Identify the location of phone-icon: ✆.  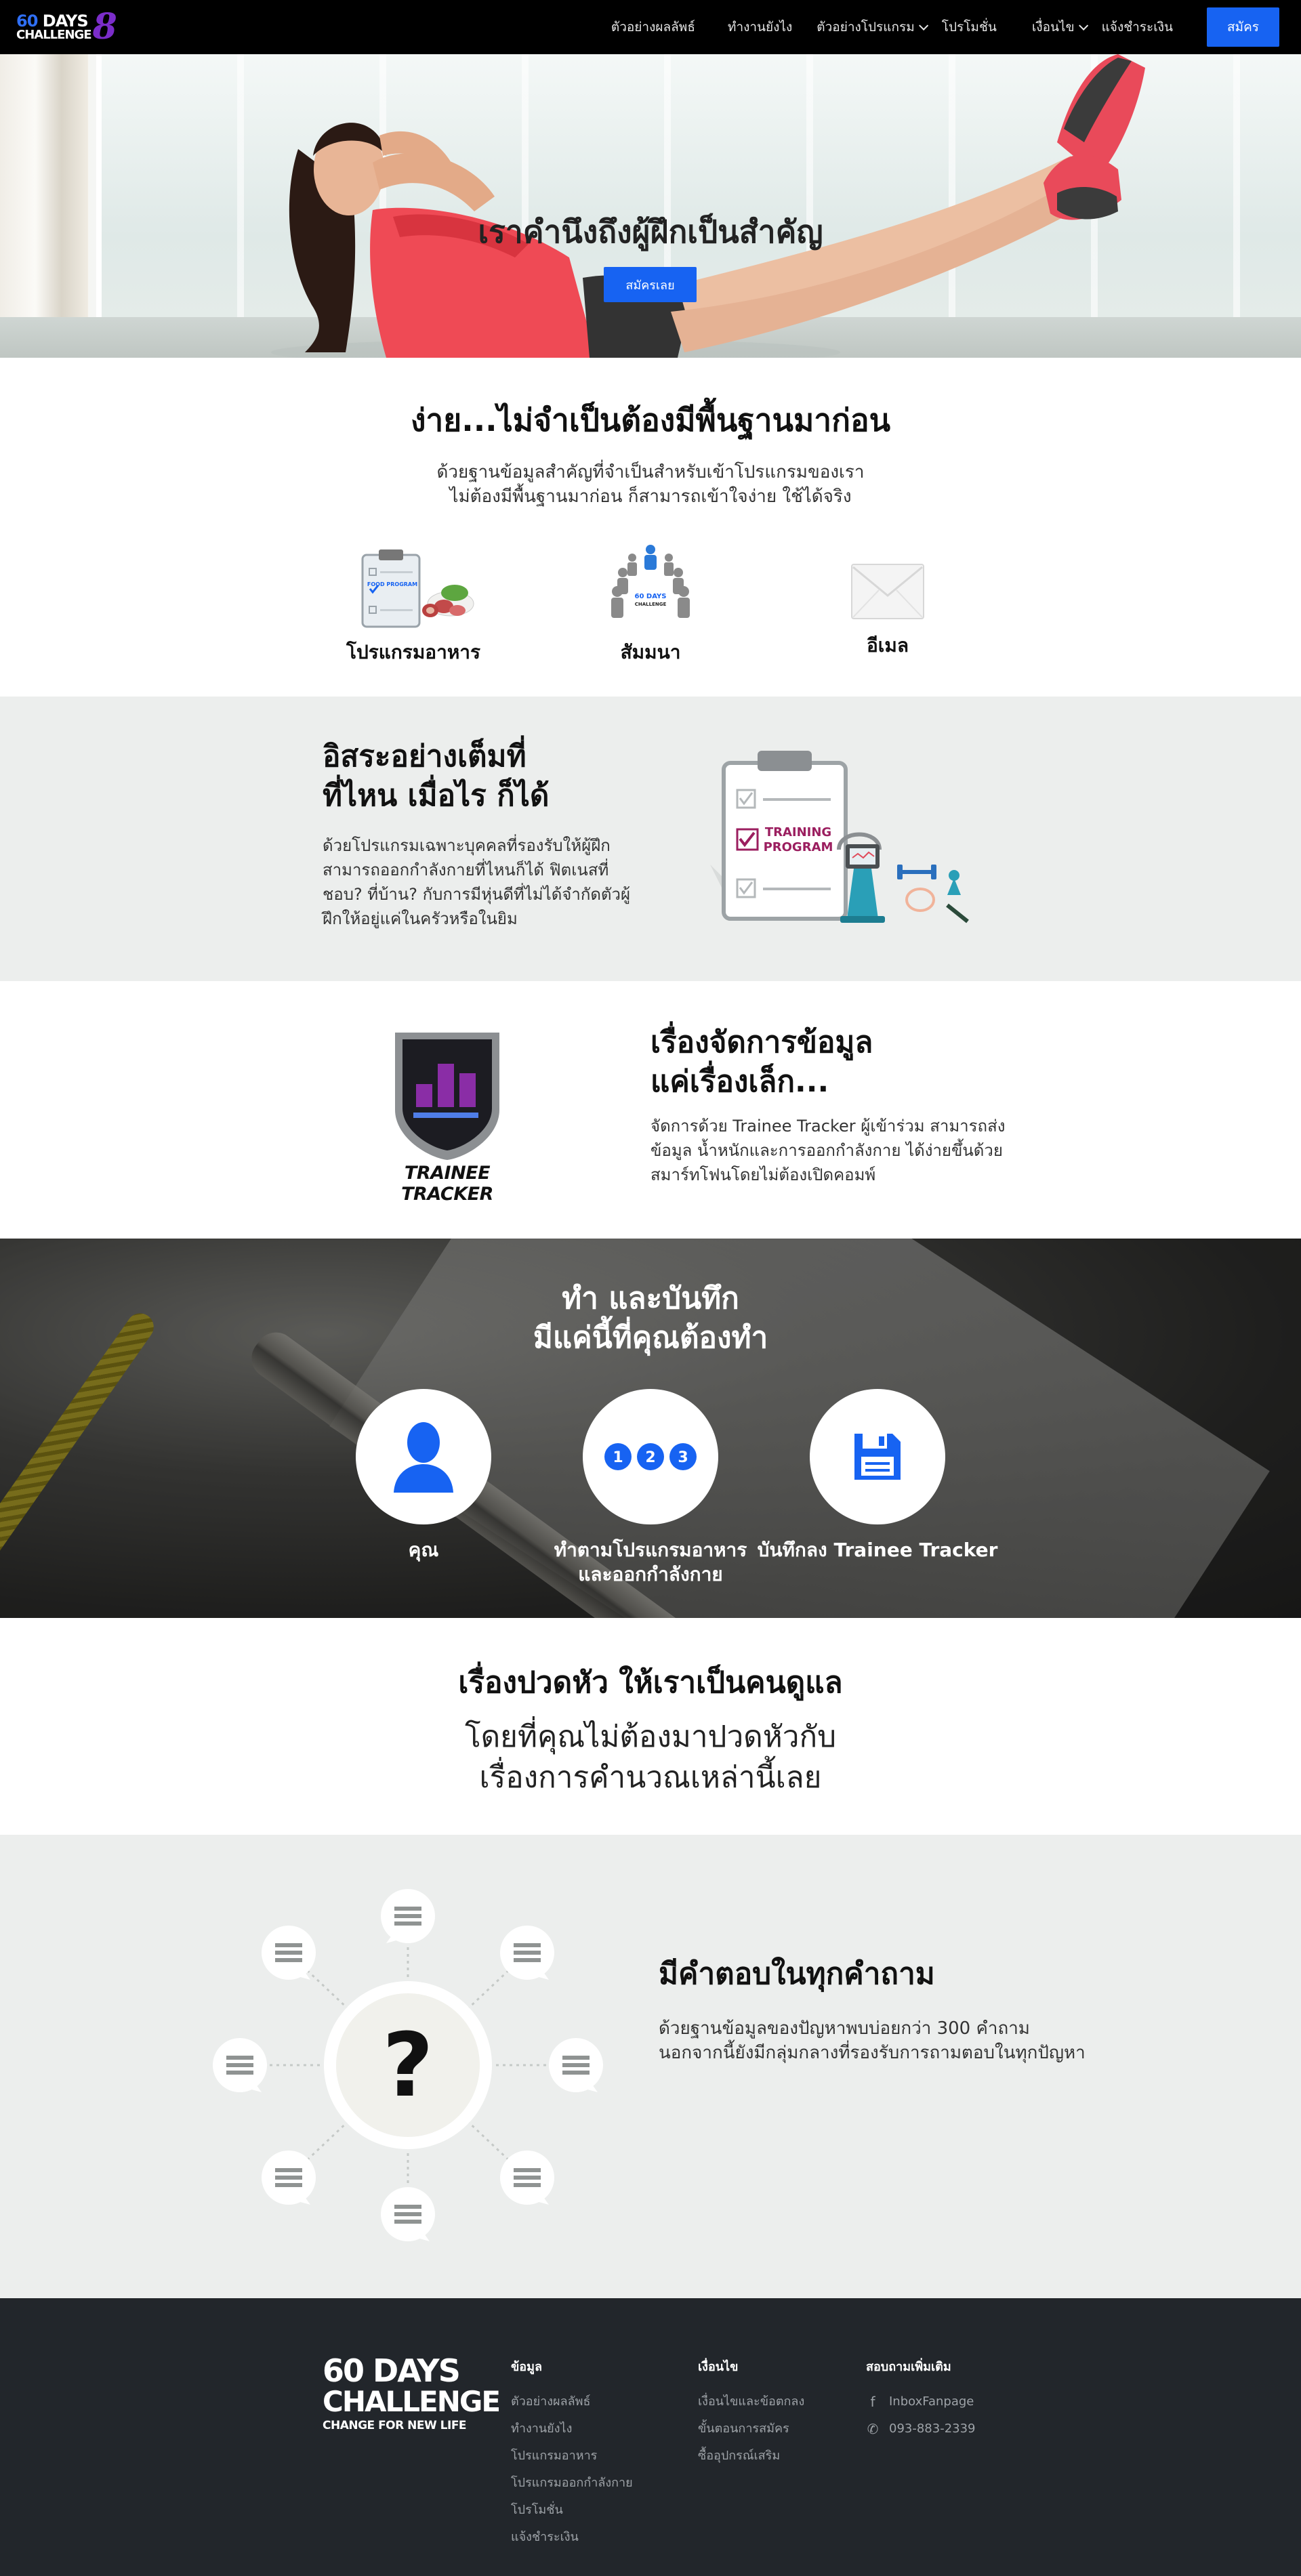
(873, 2429).